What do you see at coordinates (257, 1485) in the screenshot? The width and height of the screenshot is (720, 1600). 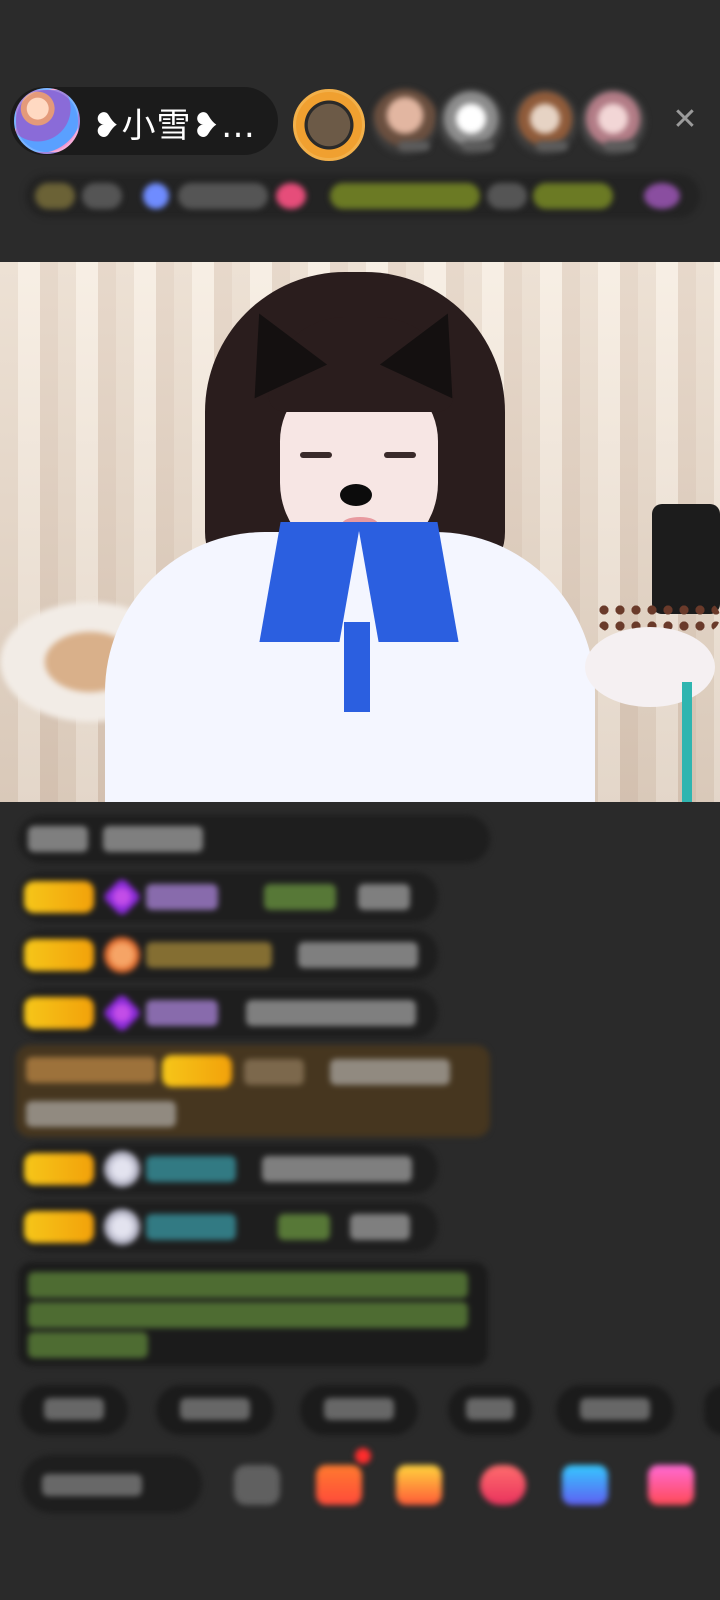 I see `emoji-icon` at bounding box center [257, 1485].